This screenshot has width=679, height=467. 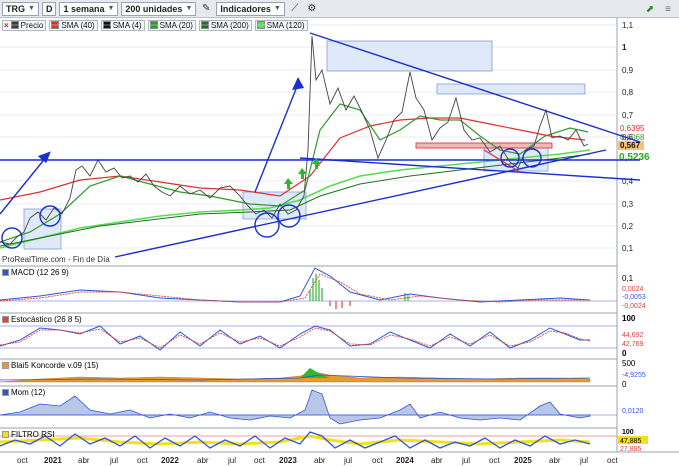 What do you see at coordinates (634, 306) in the screenshot?
I see `macd-tag: -0,0024` at bounding box center [634, 306].